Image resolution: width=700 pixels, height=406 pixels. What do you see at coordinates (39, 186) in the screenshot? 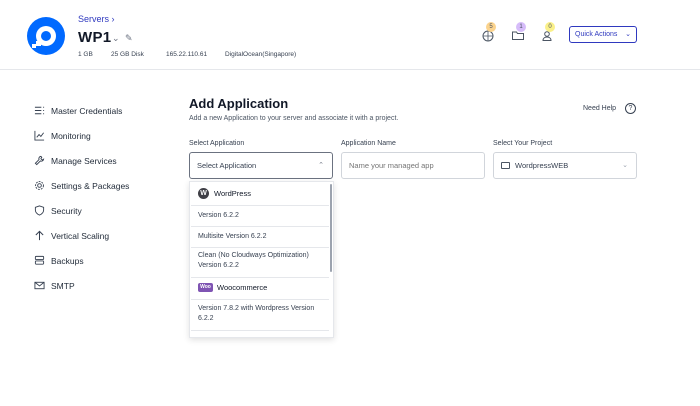
I see `gear-icon` at bounding box center [39, 186].